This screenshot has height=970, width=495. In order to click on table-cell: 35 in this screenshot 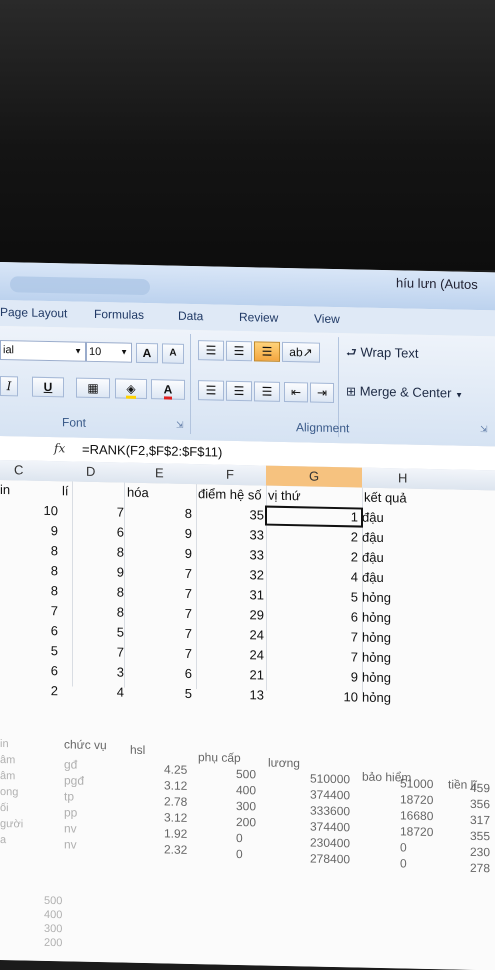, I will do `click(230, 514)`.